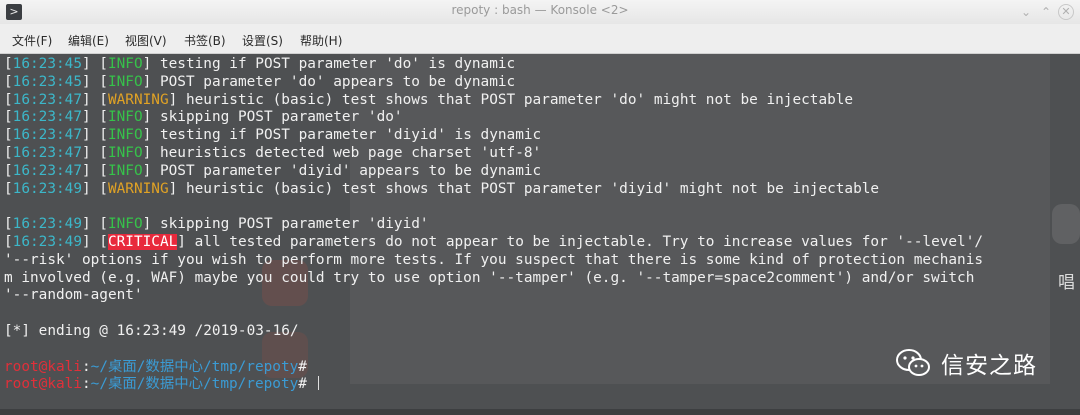 This screenshot has width=1080, height=415. I want to click on title-bar: > repoty : bash — Konsole <2> ⌄ ⌃ ✕, so click(540, 12).